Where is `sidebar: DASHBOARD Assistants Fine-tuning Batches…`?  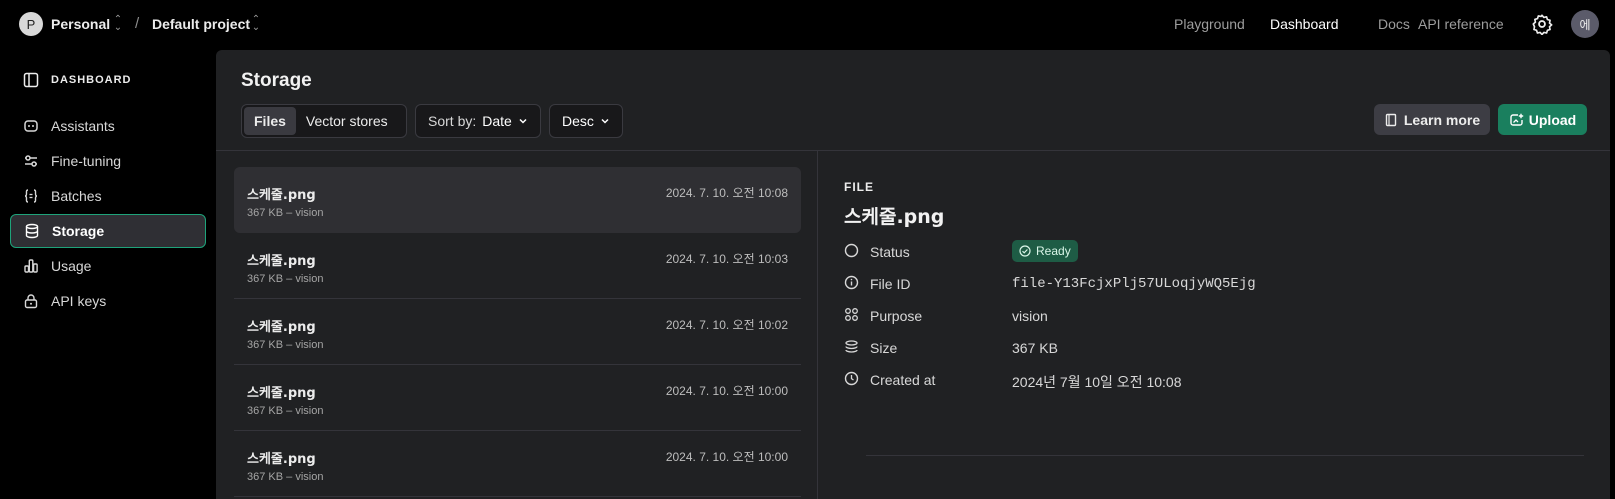
sidebar: DASHBOARD Assistants Fine-tuning Batches… is located at coordinates (108, 273).